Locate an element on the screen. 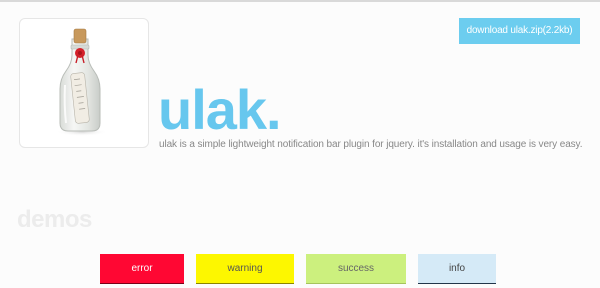  info-demo-button: info is located at coordinates (457, 269).